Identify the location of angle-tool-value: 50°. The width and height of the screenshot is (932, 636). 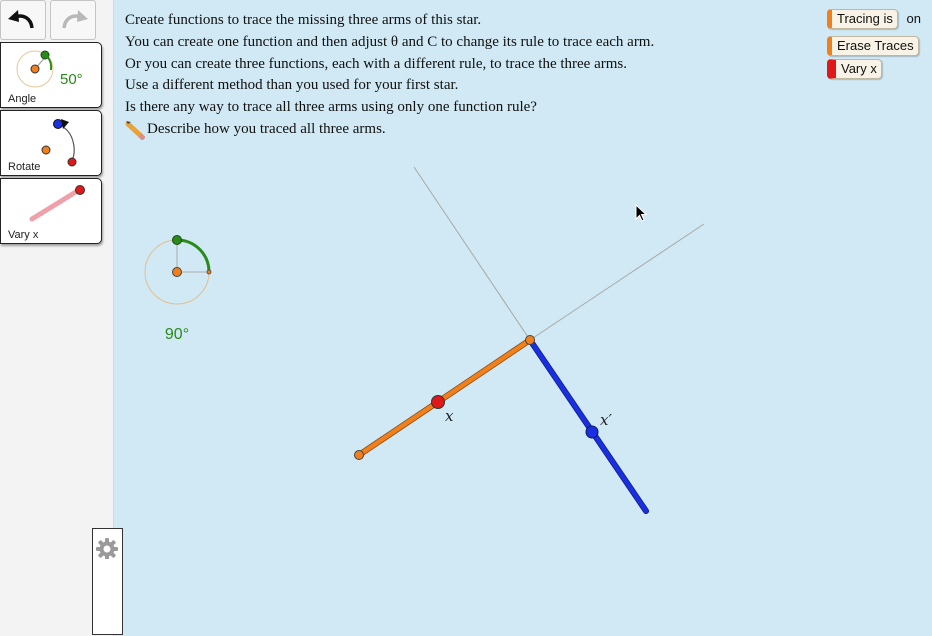
(71, 79).